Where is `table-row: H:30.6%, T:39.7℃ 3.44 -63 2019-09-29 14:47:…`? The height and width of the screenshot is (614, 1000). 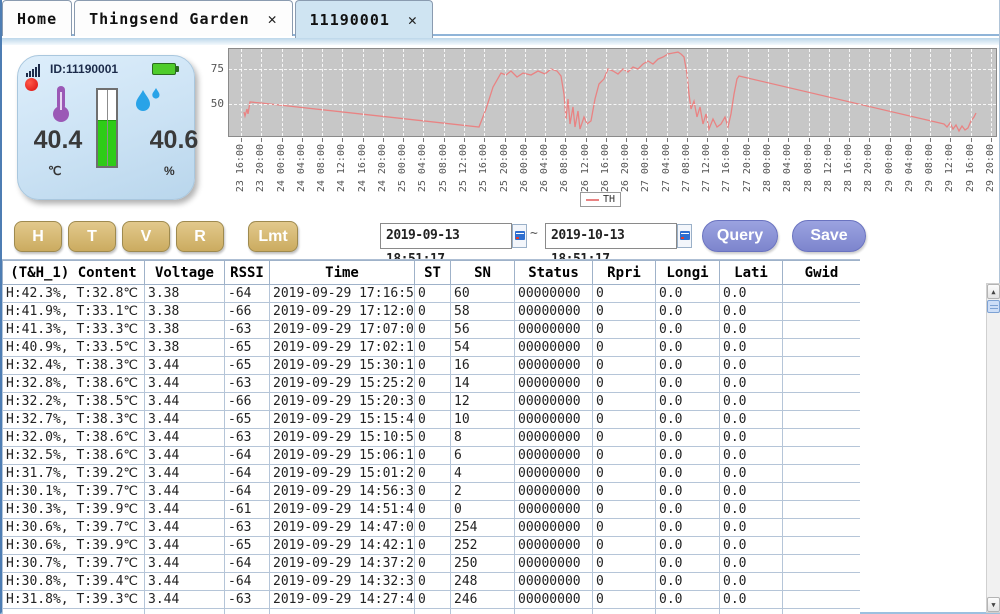 table-row: H:30.6%, T:39.7℃ 3.44 -63 2019-09-29 14:47:… is located at coordinates (431, 527).